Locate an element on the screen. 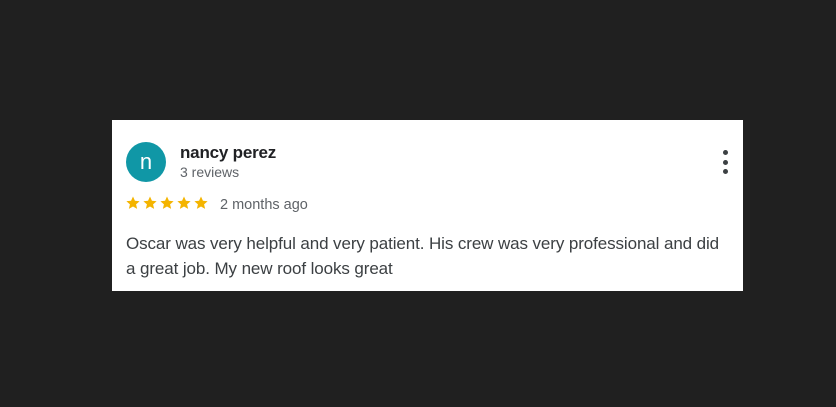  more-options-button is located at coordinates (725, 162).